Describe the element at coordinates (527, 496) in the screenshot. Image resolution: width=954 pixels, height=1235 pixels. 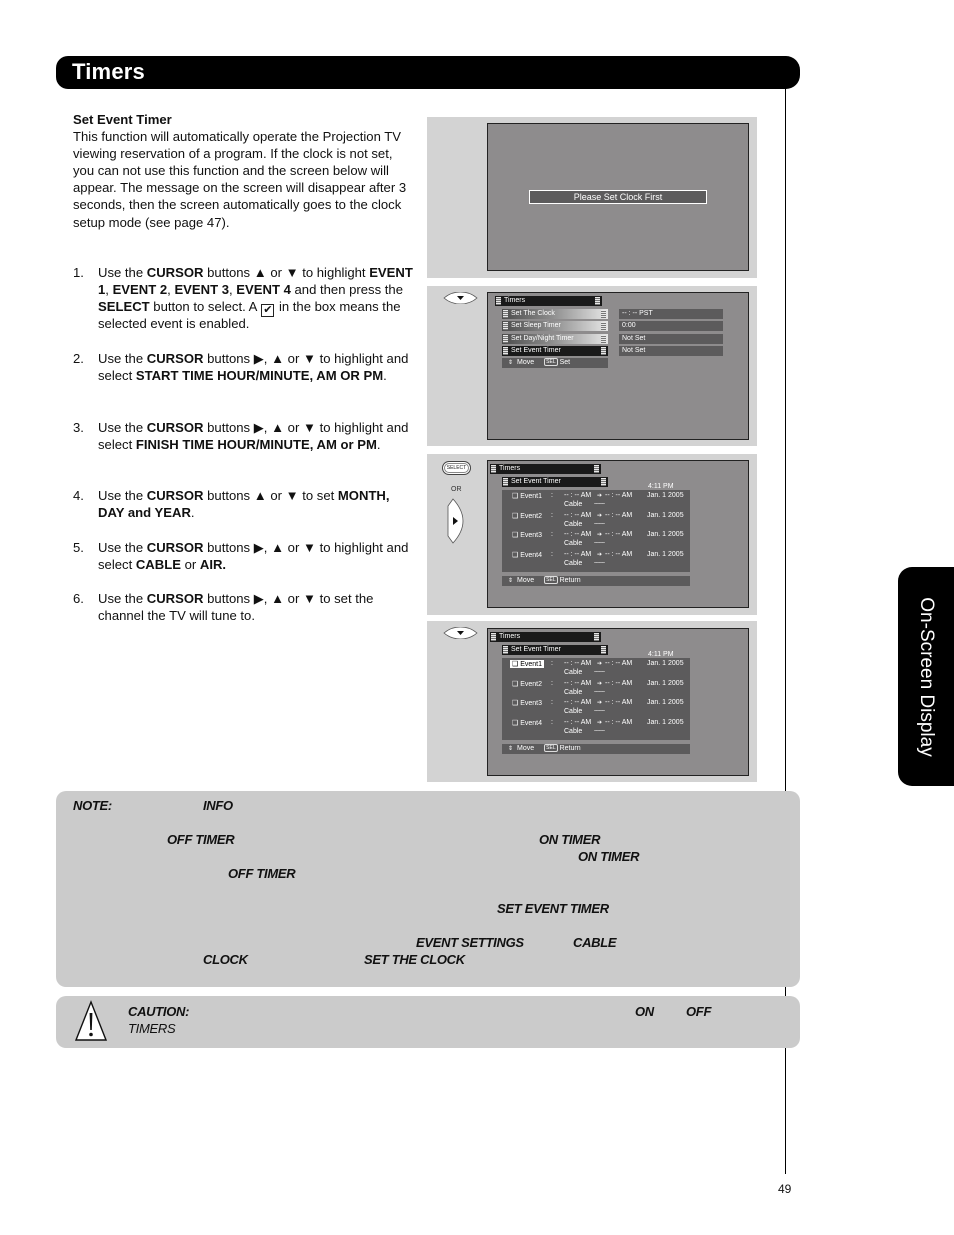
I see `event-name: ❑ Event1` at that location.